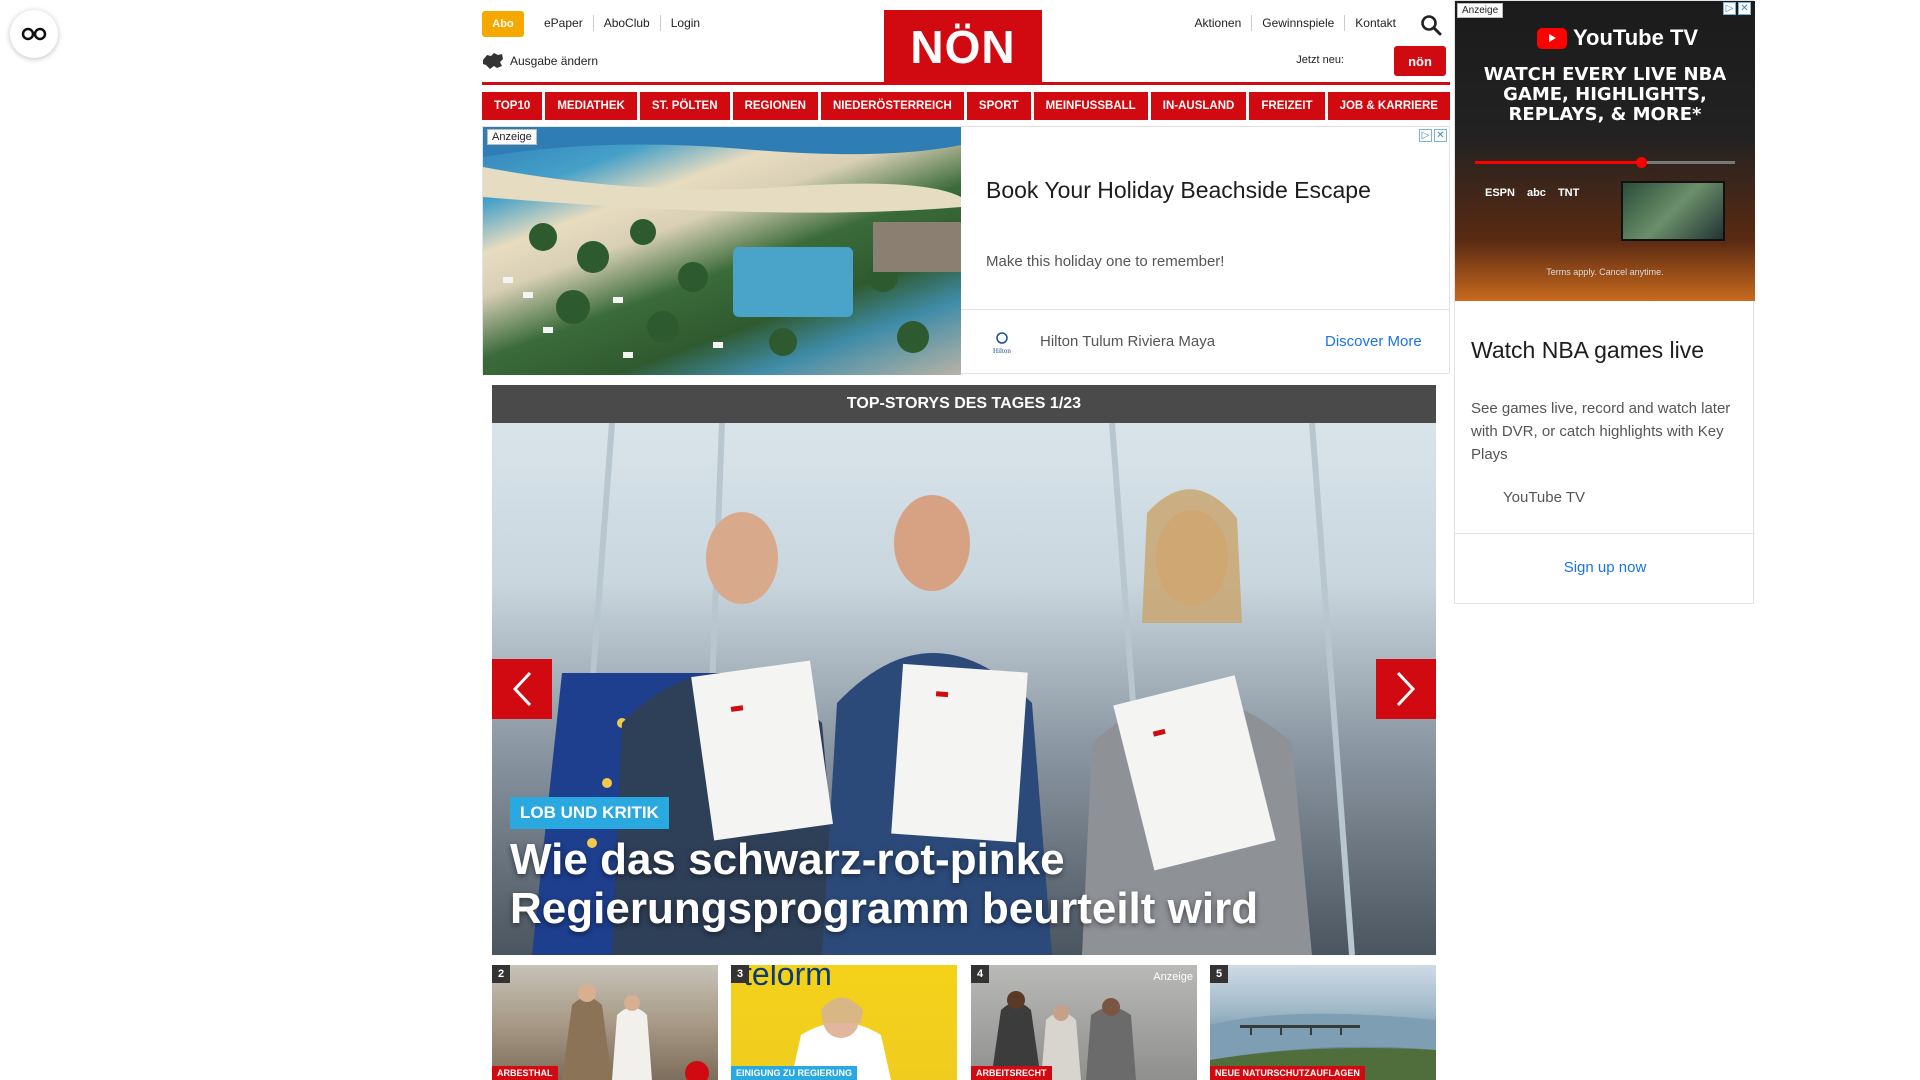 Image resolution: width=1920 pixels, height=1080 pixels. Describe the element at coordinates (1128, 341) in the screenshot. I see `ad-brand: Hilton Tulum Riviera Maya` at that location.